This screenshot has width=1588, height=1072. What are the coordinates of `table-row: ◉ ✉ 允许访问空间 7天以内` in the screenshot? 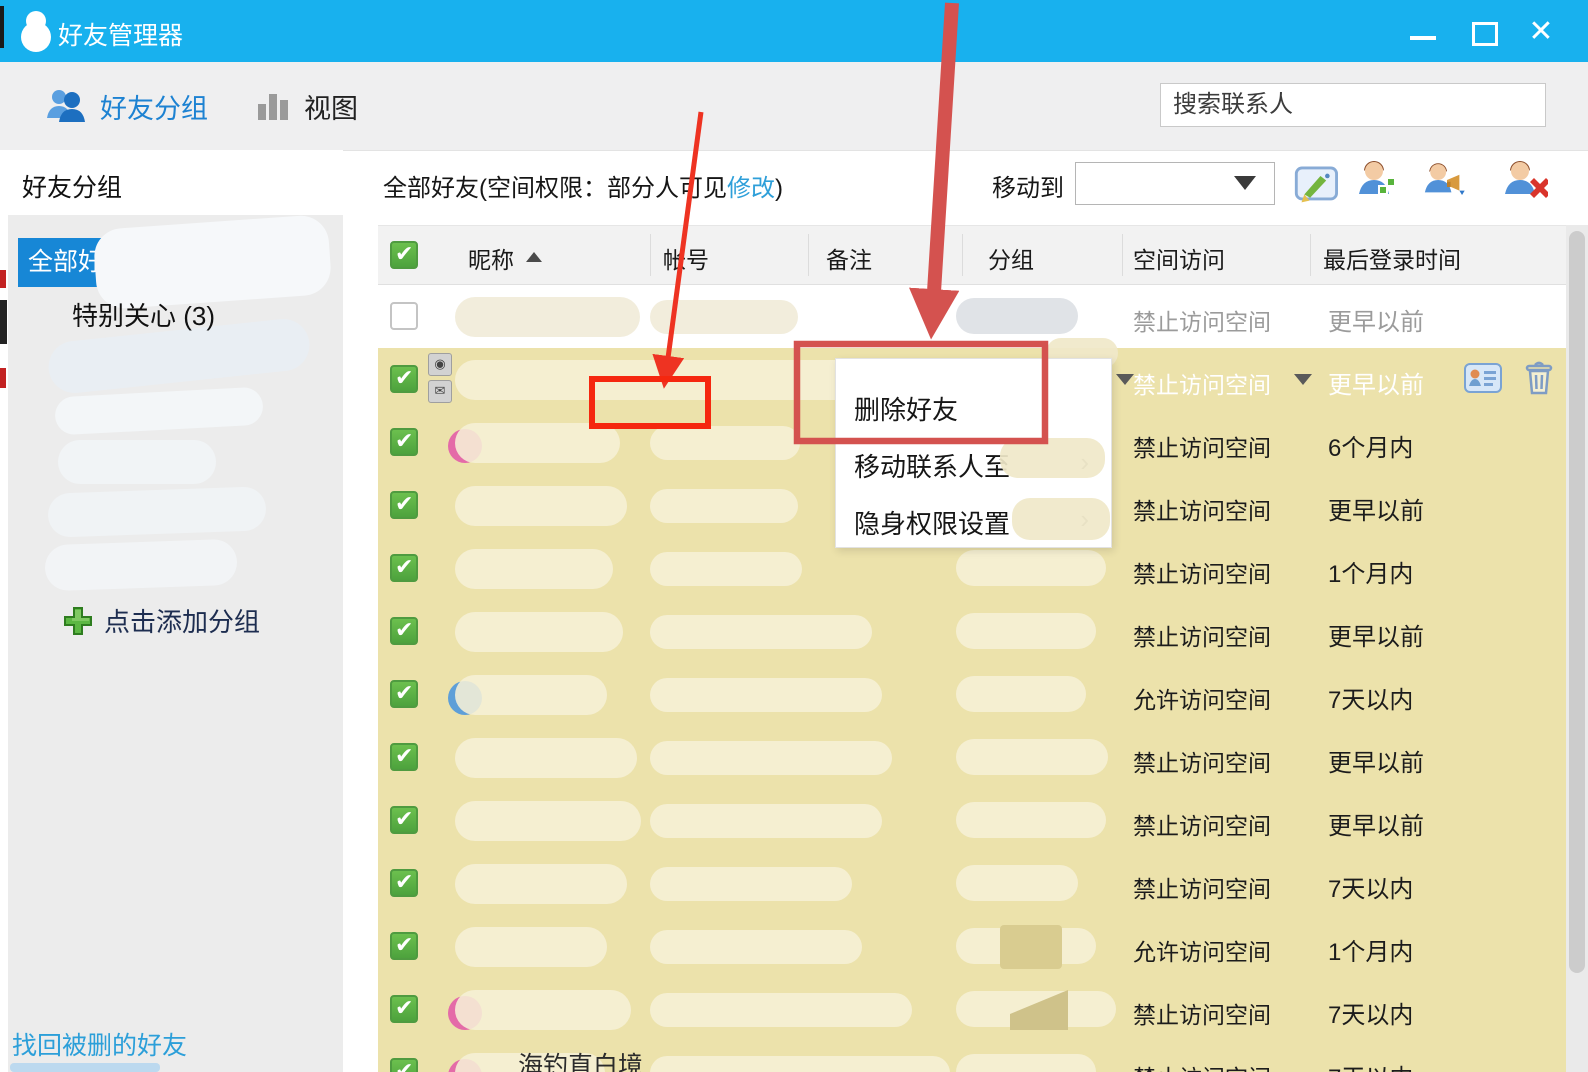 It's located at (972, 694).